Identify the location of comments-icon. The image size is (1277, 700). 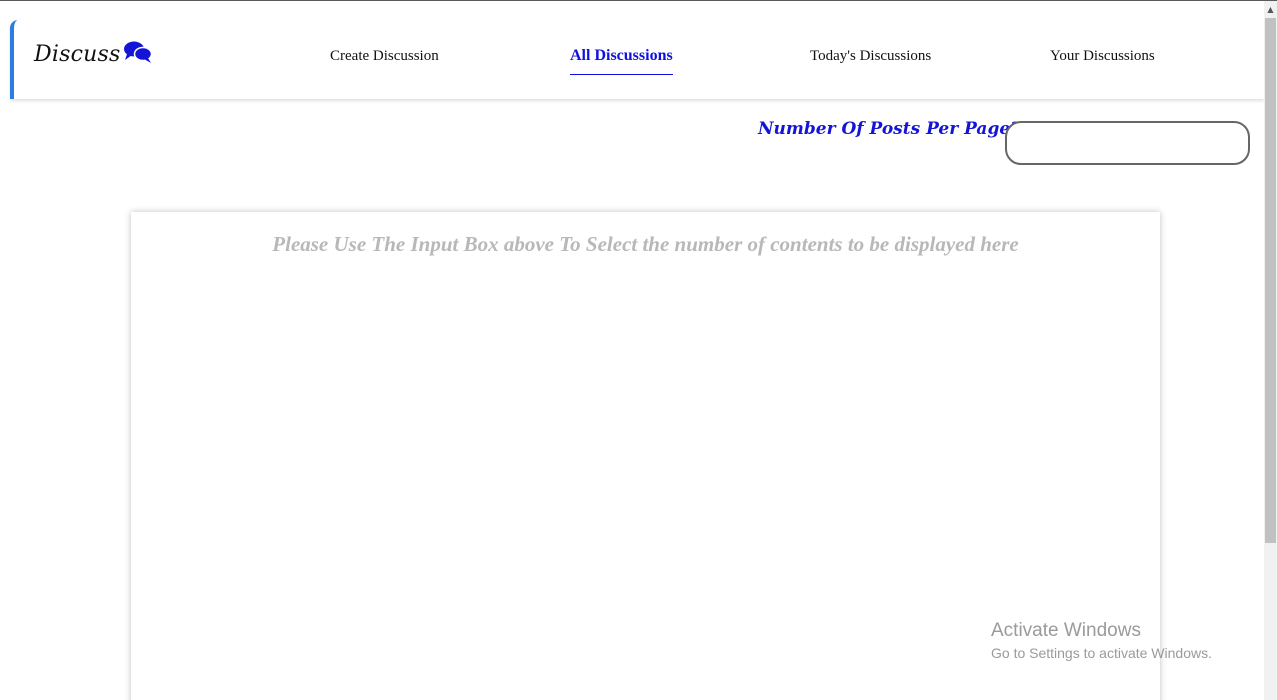
(138, 52).